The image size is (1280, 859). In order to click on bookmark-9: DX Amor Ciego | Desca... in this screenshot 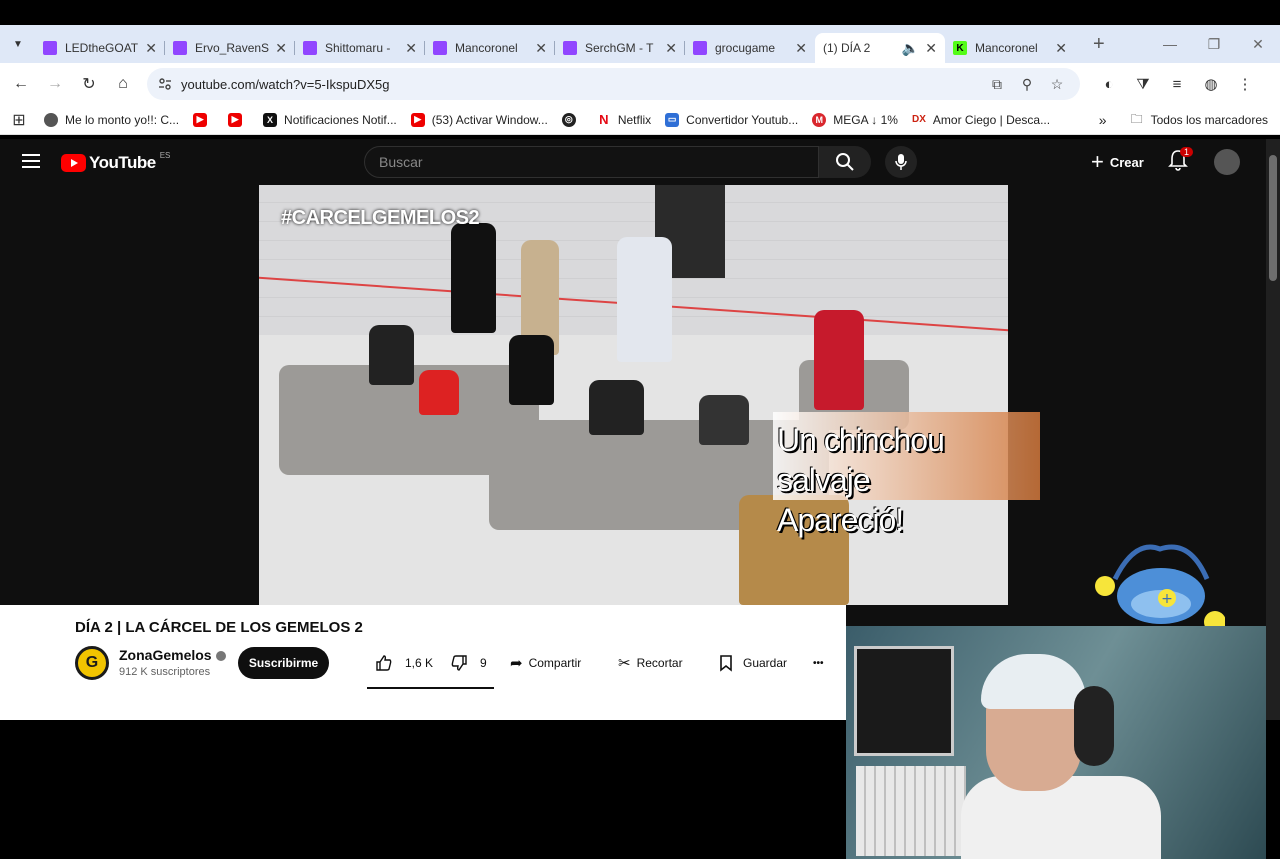, I will do `click(981, 119)`.